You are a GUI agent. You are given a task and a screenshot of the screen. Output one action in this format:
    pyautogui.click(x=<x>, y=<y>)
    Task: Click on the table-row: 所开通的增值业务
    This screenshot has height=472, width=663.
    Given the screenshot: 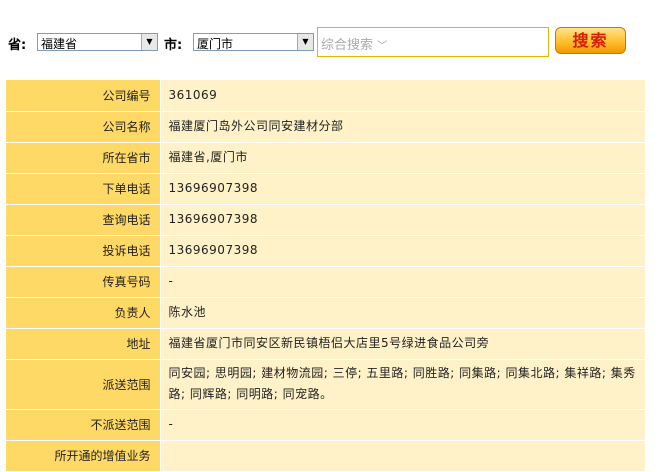 What is the action you would take?
    pyautogui.click(x=325, y=456)
    